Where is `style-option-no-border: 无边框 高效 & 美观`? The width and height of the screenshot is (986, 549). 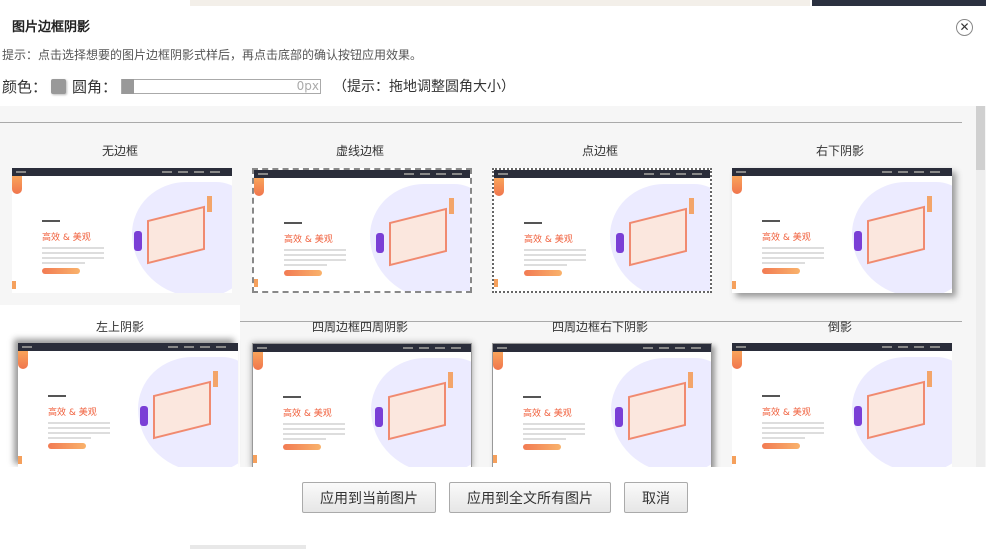
style-option-no-border: 无边框 高效 & 美观 is located at coordinates (120, 214).